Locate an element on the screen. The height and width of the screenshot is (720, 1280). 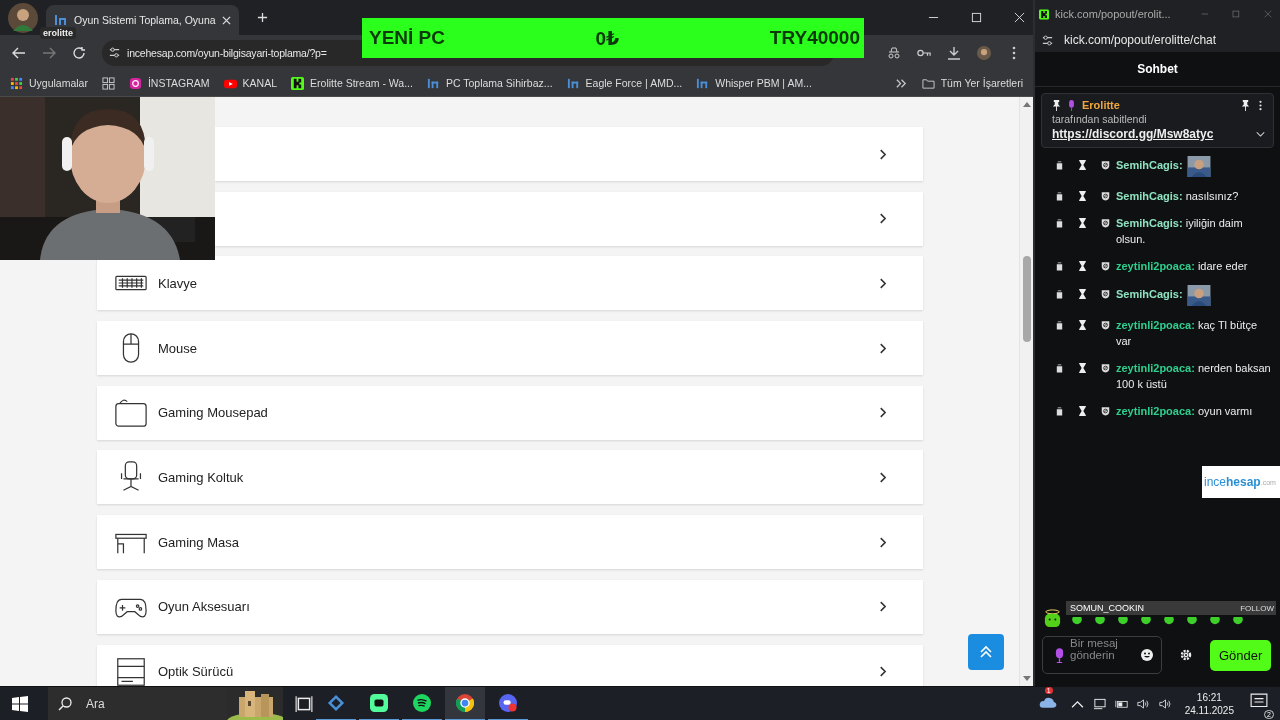
avatar-icon is located at coordinates (23, 17).